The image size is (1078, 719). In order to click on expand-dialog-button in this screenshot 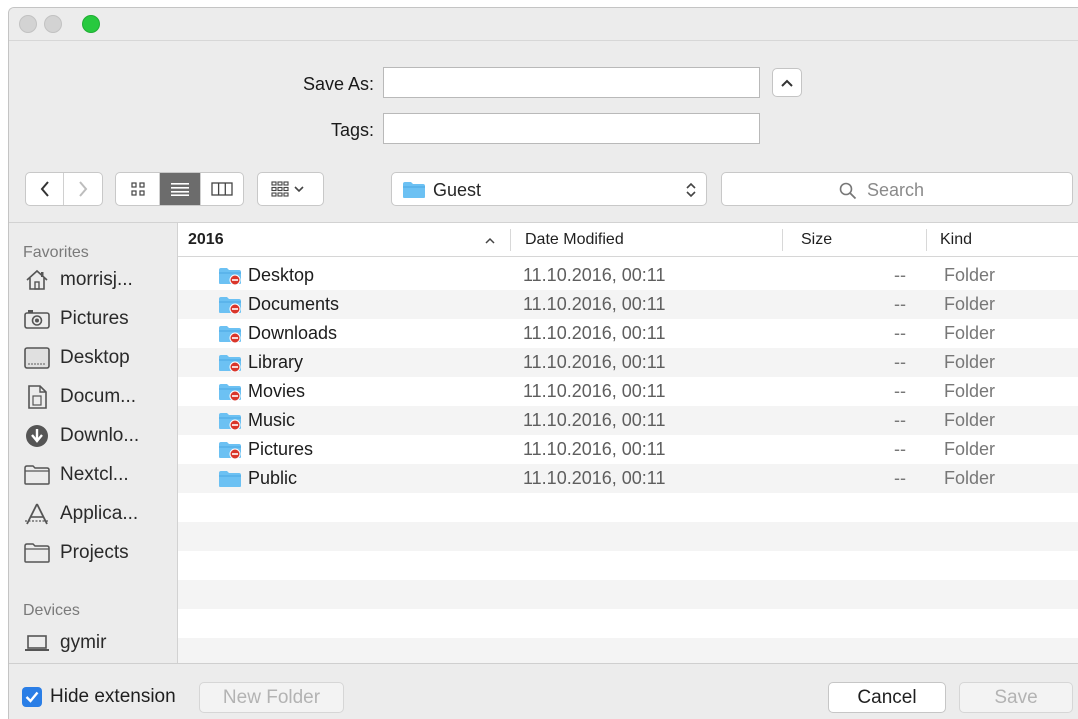, I will do `click(787, 82)`.